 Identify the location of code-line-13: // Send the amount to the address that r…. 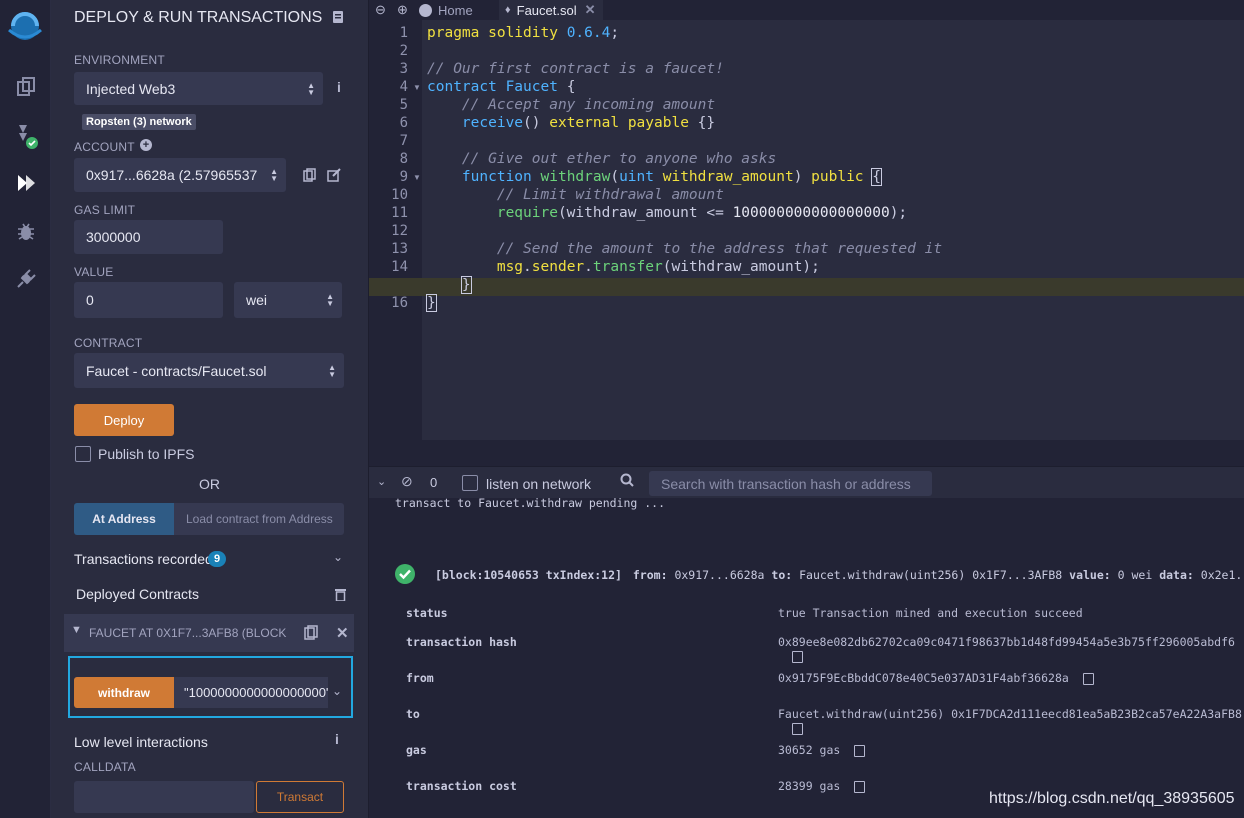
(719, 249).